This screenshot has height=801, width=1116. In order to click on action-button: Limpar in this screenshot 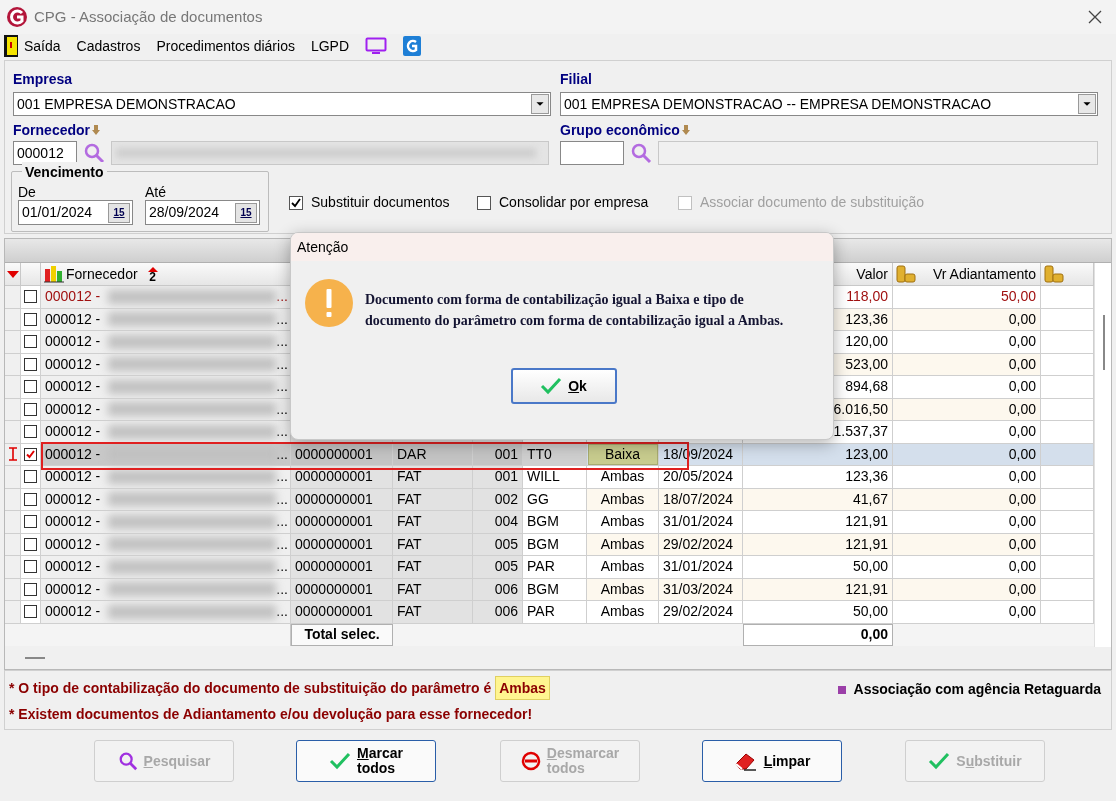, I will do `click(772, 761)`.